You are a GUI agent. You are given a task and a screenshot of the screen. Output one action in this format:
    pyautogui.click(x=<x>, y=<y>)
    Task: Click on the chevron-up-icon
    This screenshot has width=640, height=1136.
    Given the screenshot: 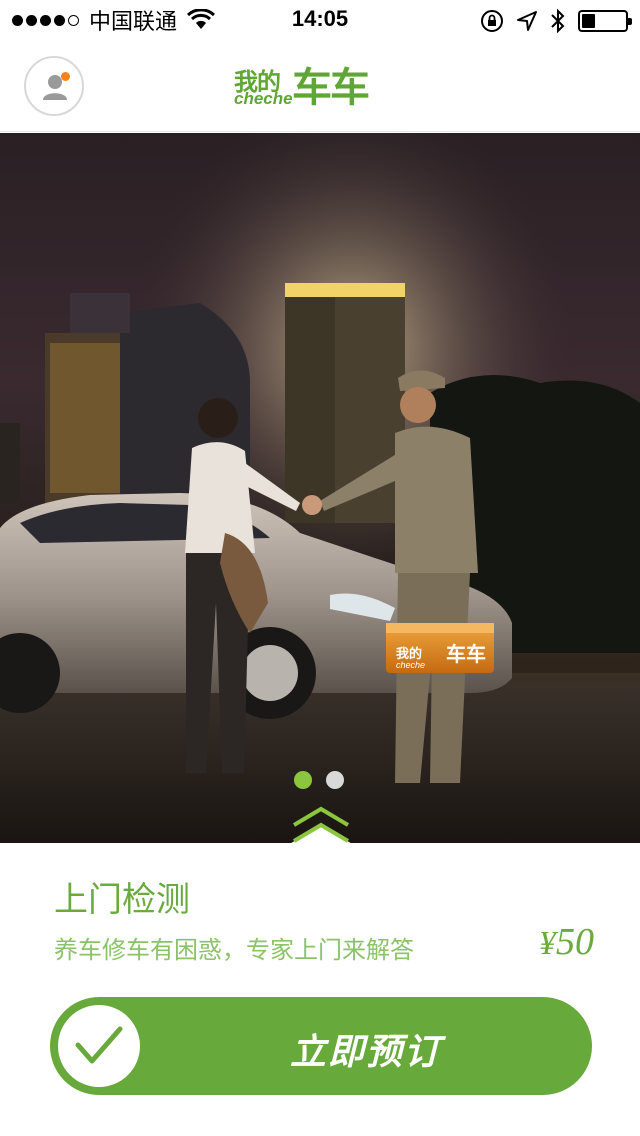 What is the action you would take?
    pyautogui.click(x=321, y=824)
    